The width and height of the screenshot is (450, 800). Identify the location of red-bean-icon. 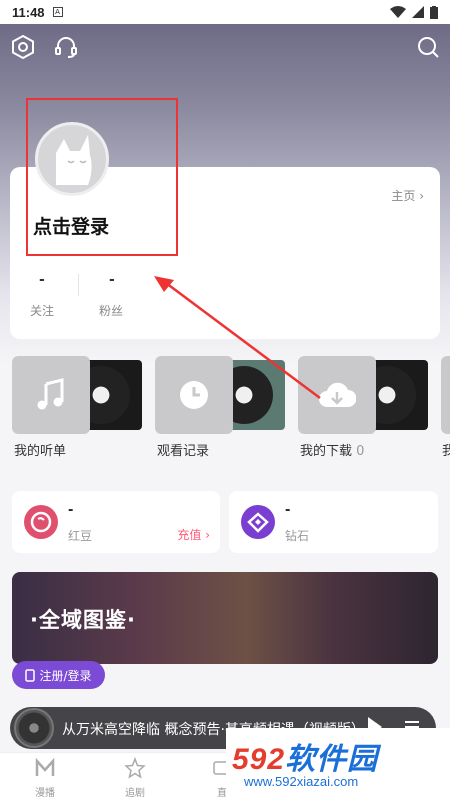
(41, 522).